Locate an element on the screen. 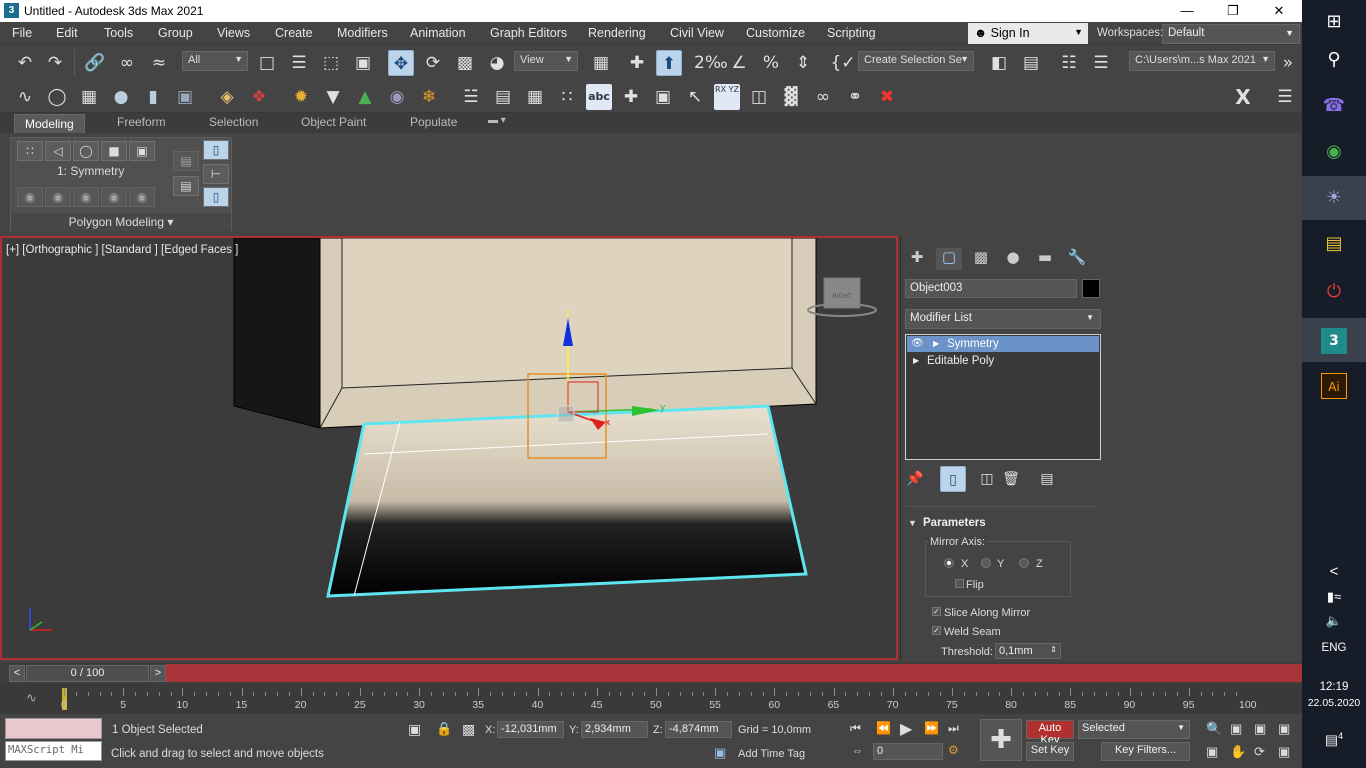  project-folder-select: C:\Users\m...s Max 2021 ▼ is located at coordinates (1202, 61).